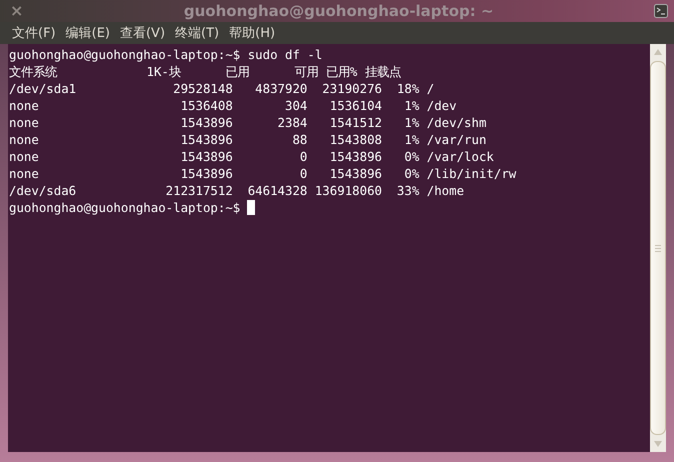 This screenshot has width=674, height=462. What do you see at coordinates (251, 156) in the screenshot?
I see `output-line: none 1543896 0 1543896 0% /var/lock` at bounding box center [251, 156].